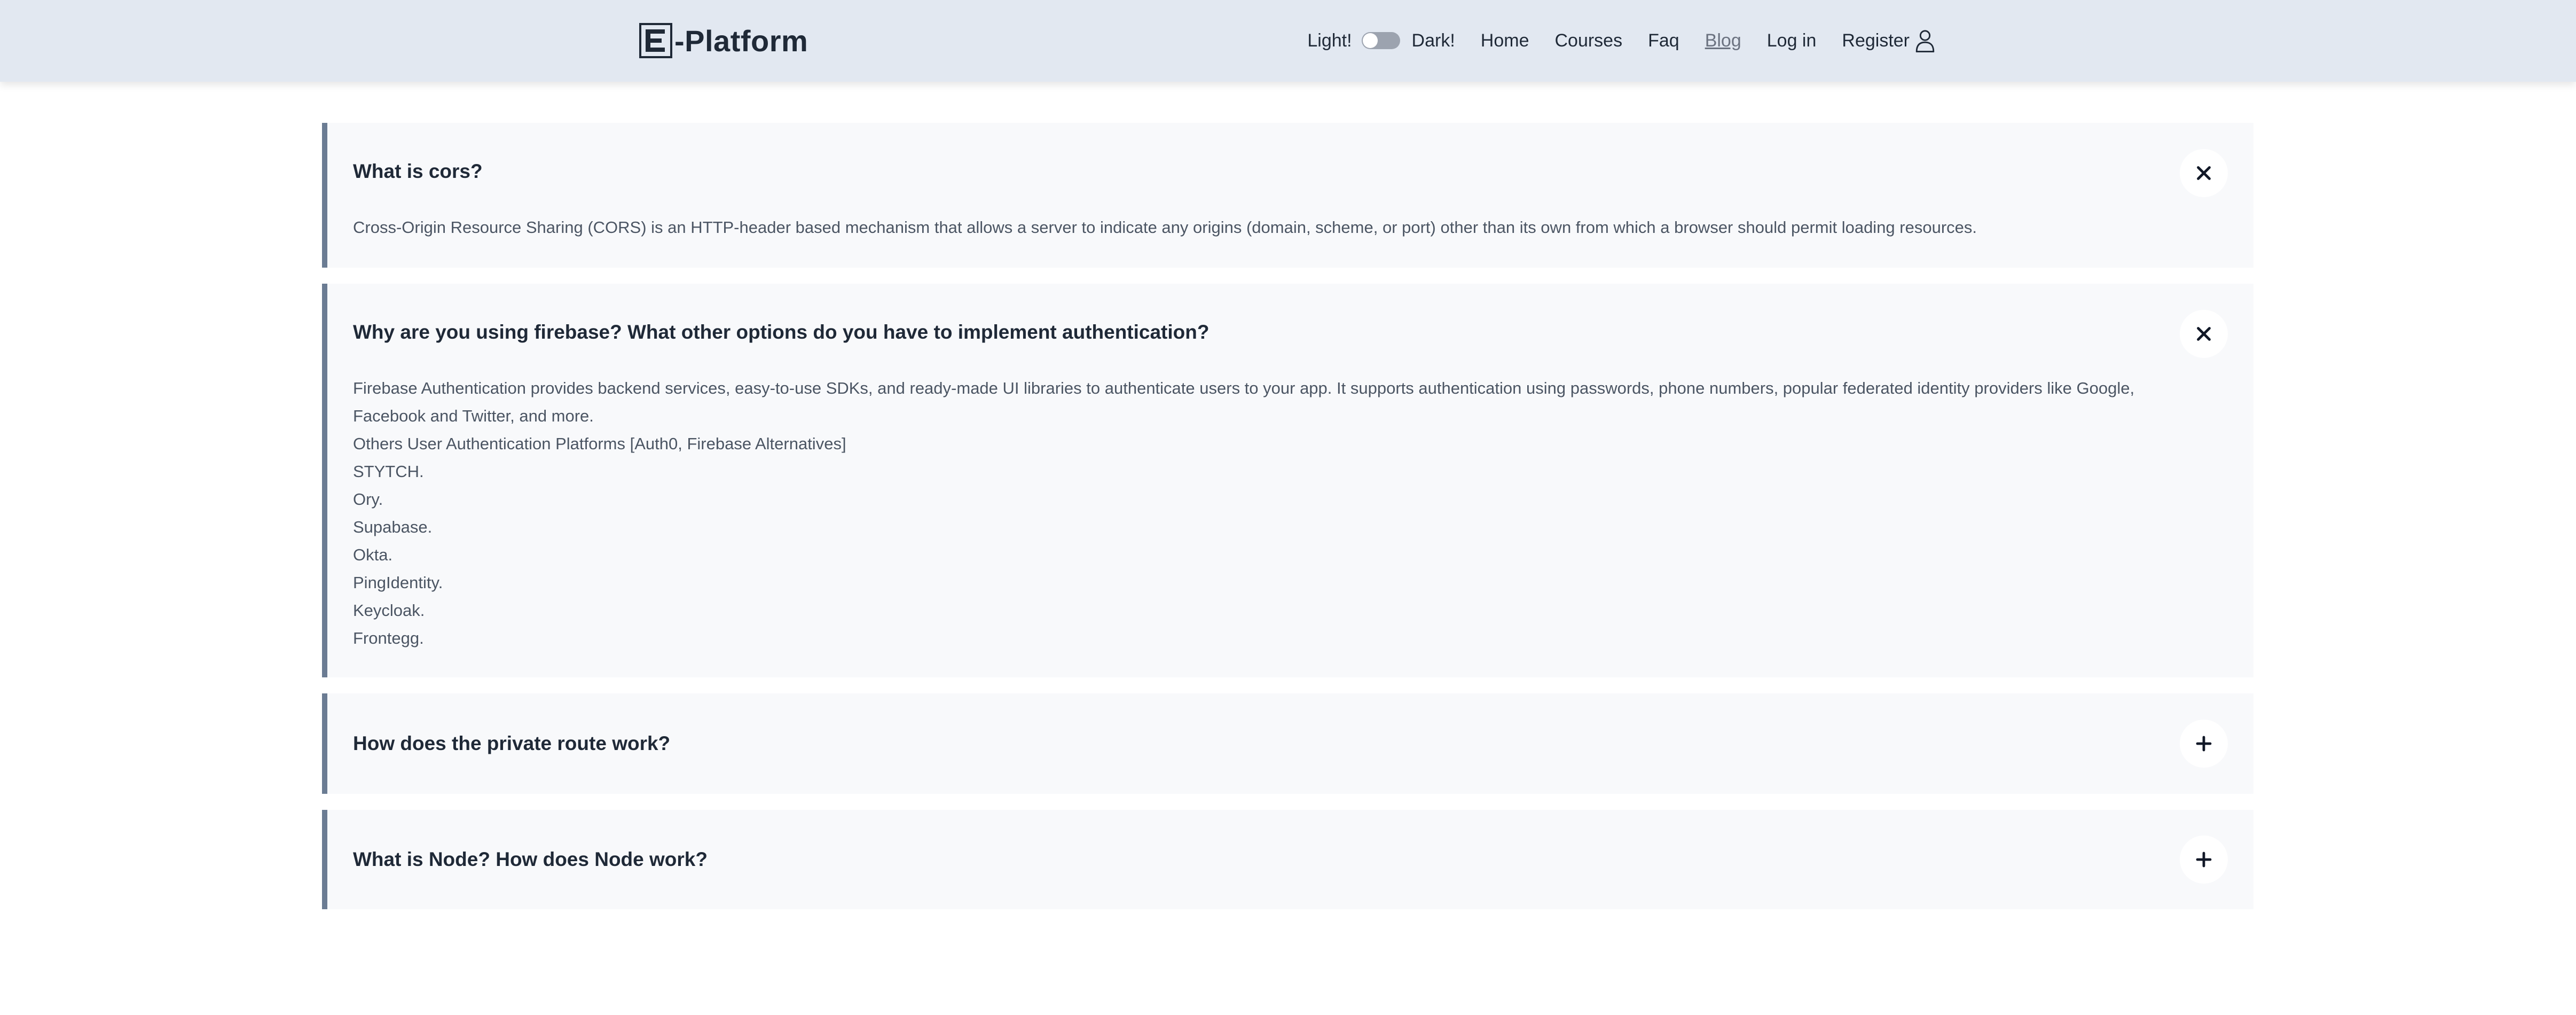 Image resolution: width=2576 pixels, height=1015 pixels. What do you see at coordinates (530, 859) in the screenshot?
I see `faq-question: What is Node? How does Node work?` at bounding box center [530, 859].